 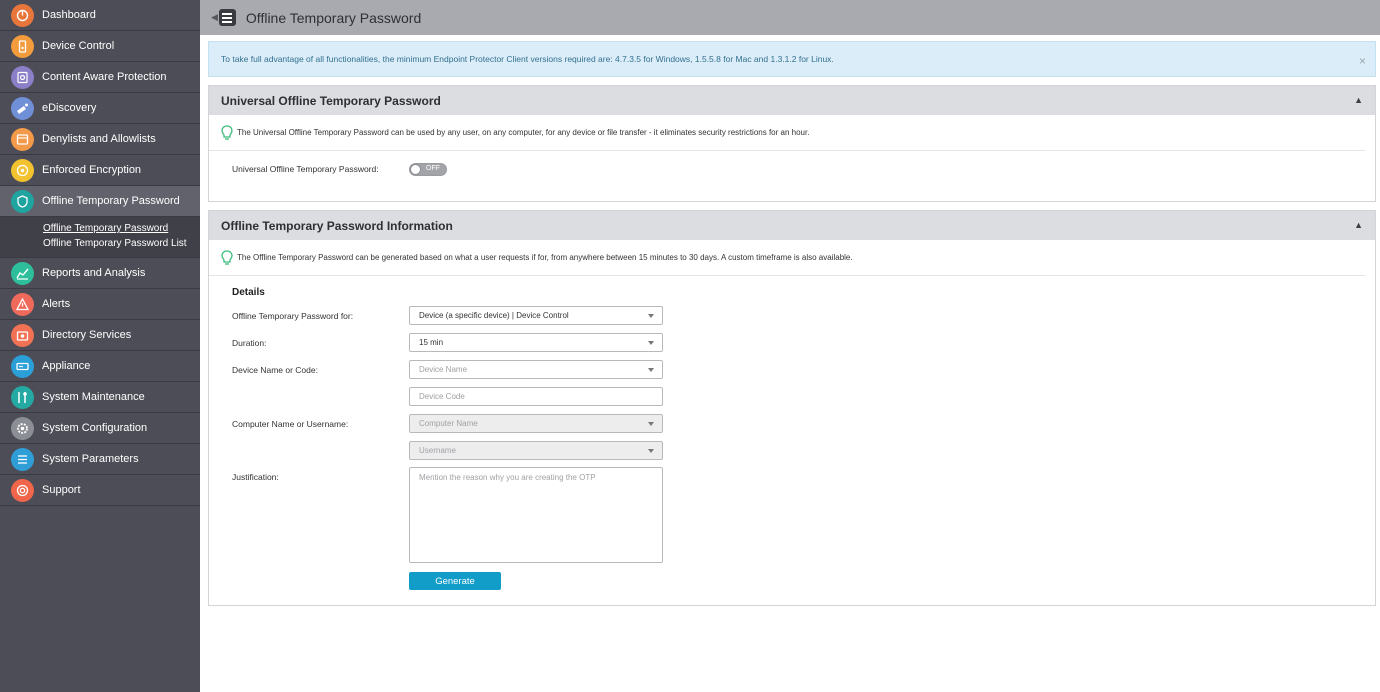 I want to click on sidebar-item-appliance: Appliance, so click(x=100, y=366).